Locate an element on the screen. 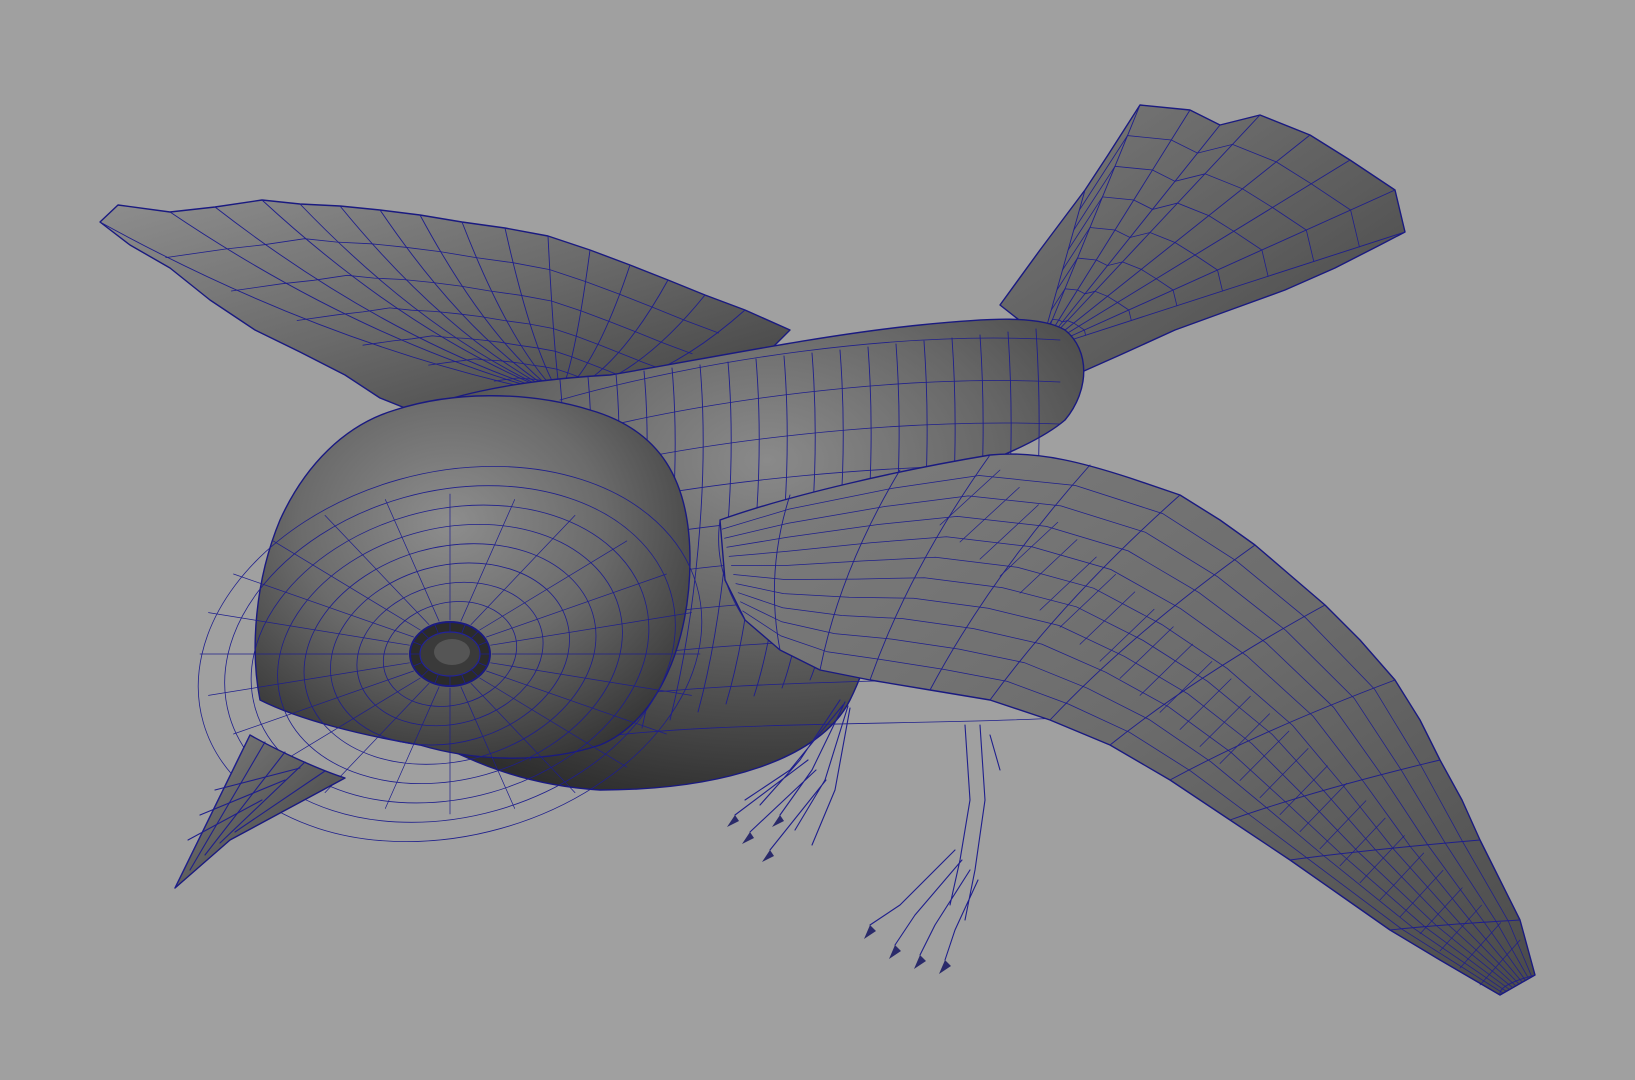 Image resolution: width=1635 pixels, height=1080 pixels. beak is located at coordinates (260, 811).